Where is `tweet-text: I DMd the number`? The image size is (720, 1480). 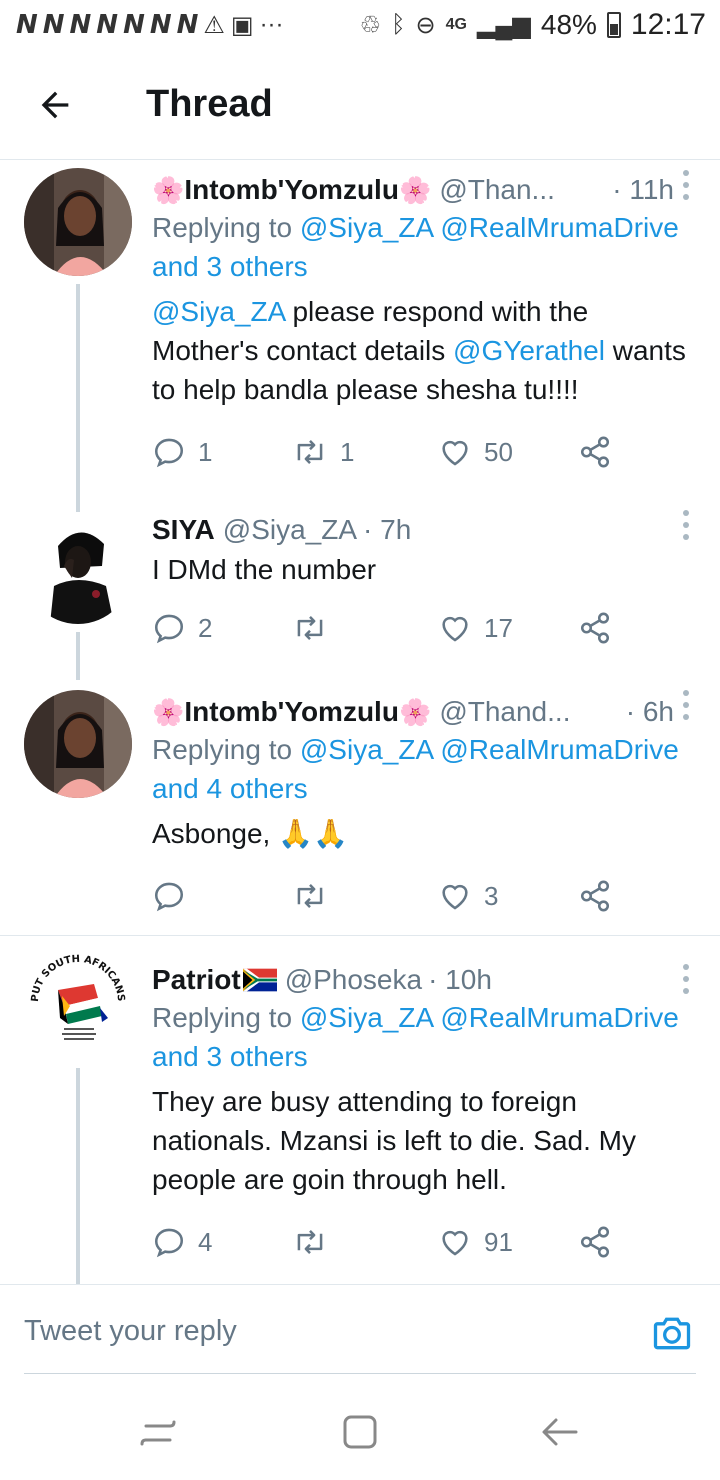
tweet-text: I DMd the number is located at coordinates (264, 569).